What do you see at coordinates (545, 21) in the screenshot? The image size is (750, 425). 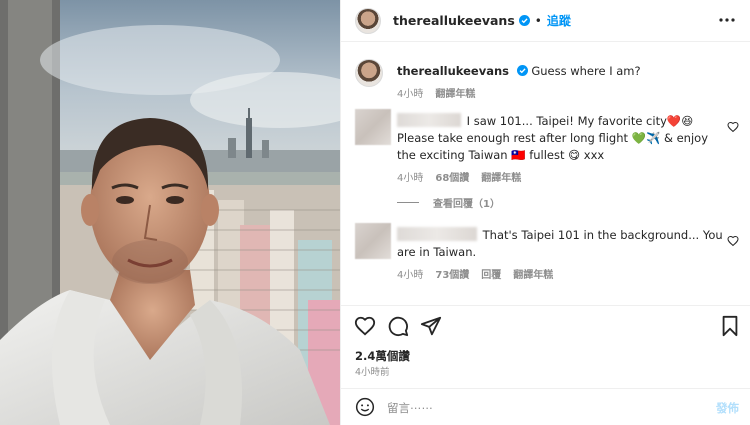 I see `post-header: thereallukeevans • 追蹤` at bounding box center [545, 21].